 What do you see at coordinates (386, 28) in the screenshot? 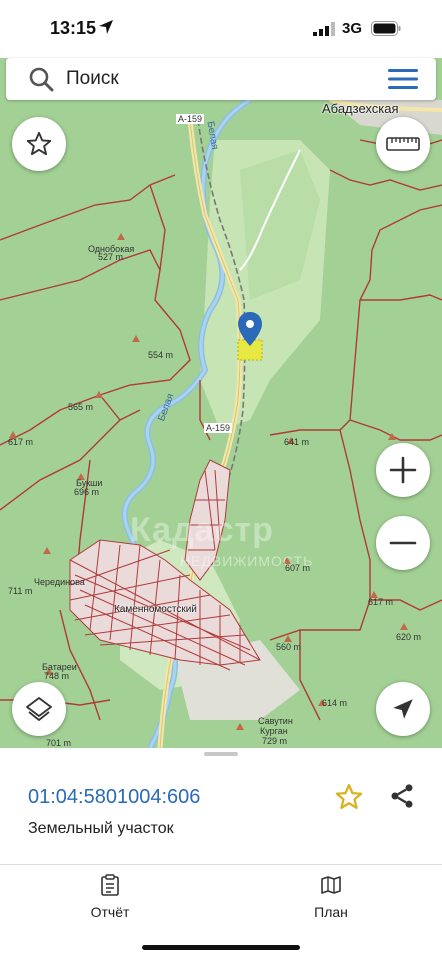
I see `battery-icon` at bounding box center [386, 28].